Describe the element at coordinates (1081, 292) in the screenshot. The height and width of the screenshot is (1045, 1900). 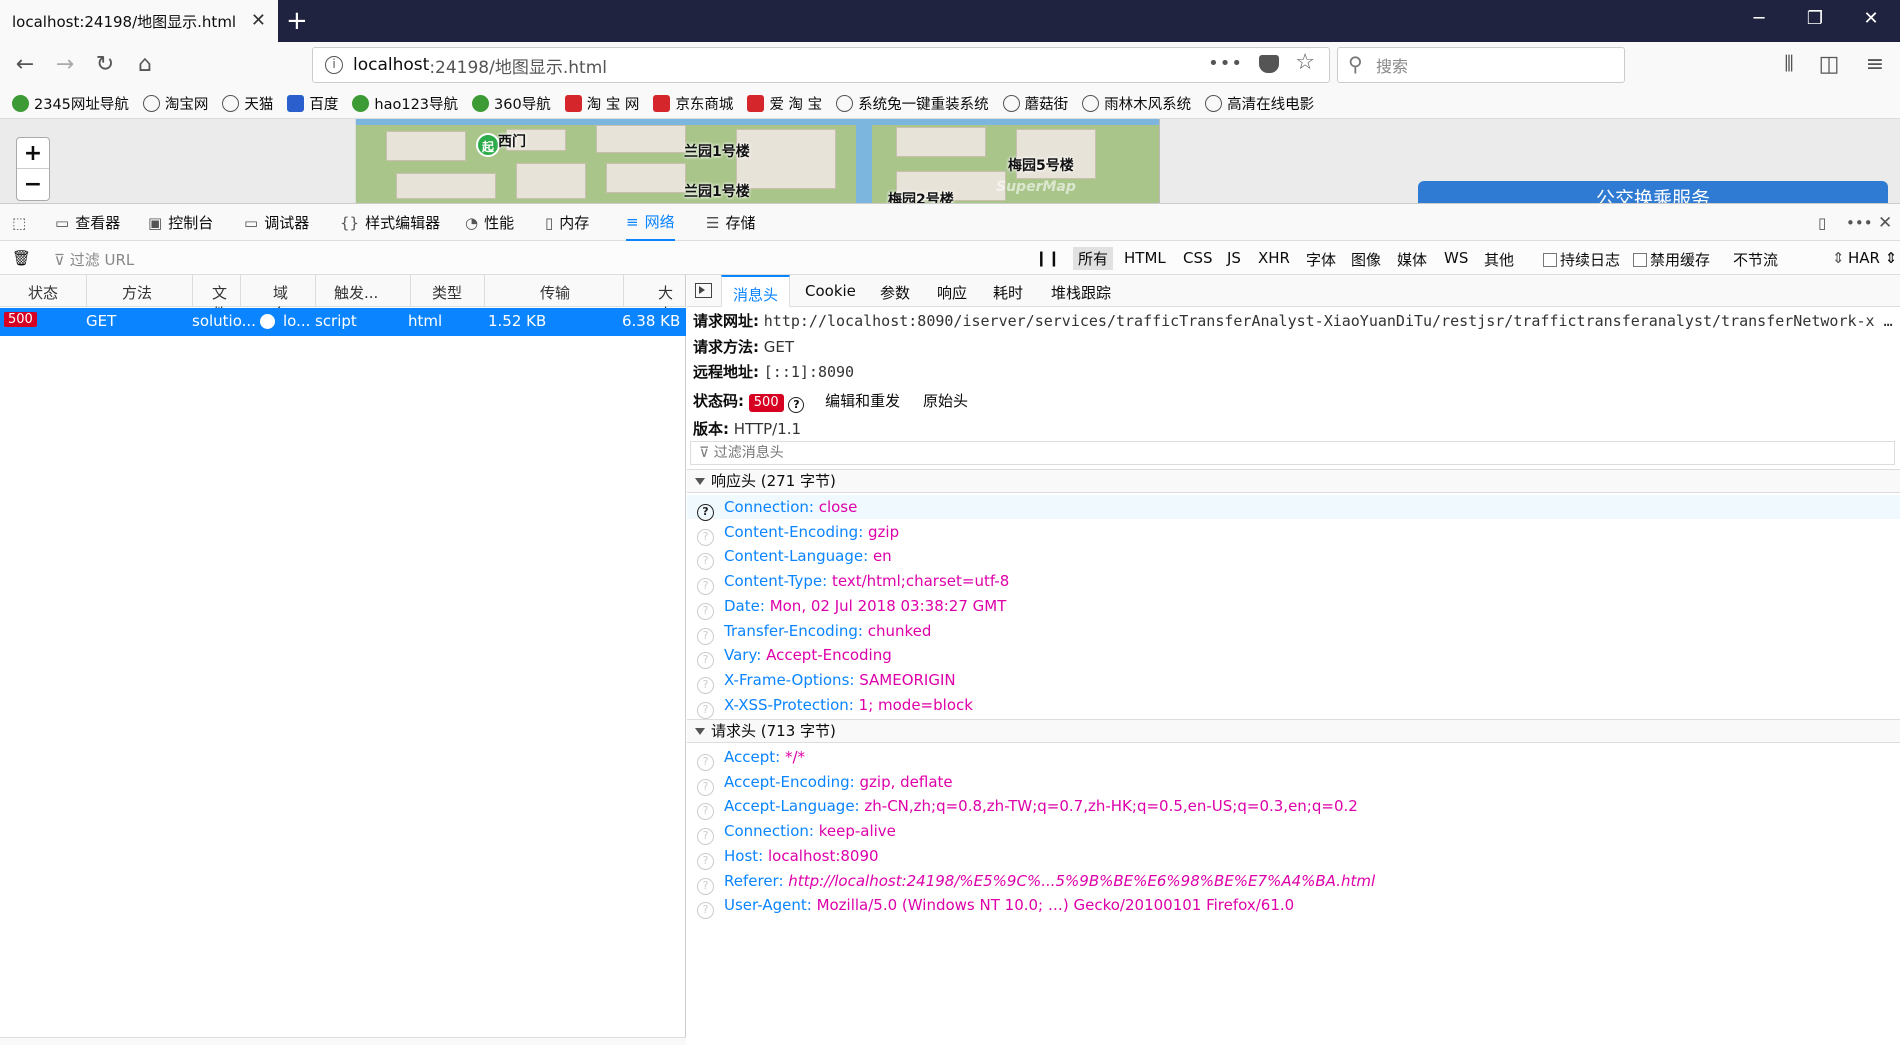
I see `tab-stack-trace: 堆栈跟踪` at that location.